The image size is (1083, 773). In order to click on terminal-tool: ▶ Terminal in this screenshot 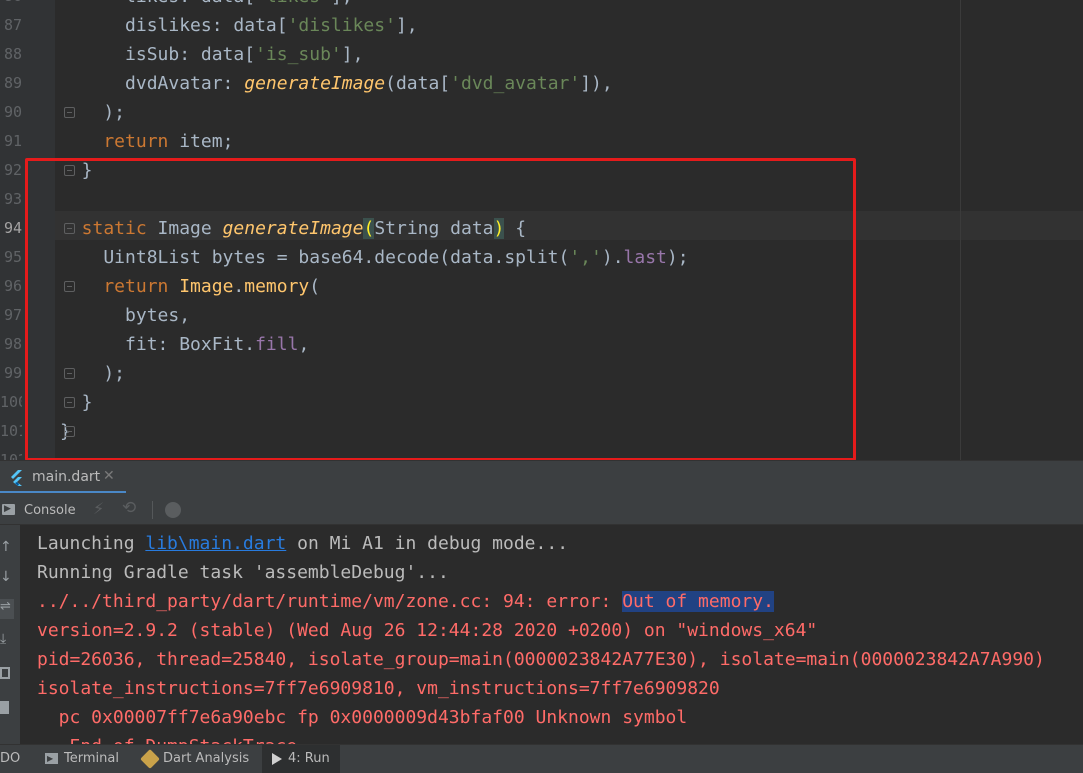, I will do `click(82, 759)`.